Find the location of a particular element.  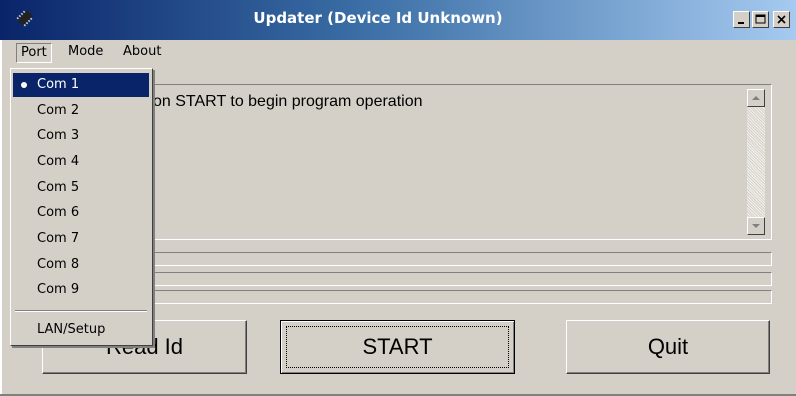

window-title: Updater (Device Id Unknown) is located at coordinates (378, 18).